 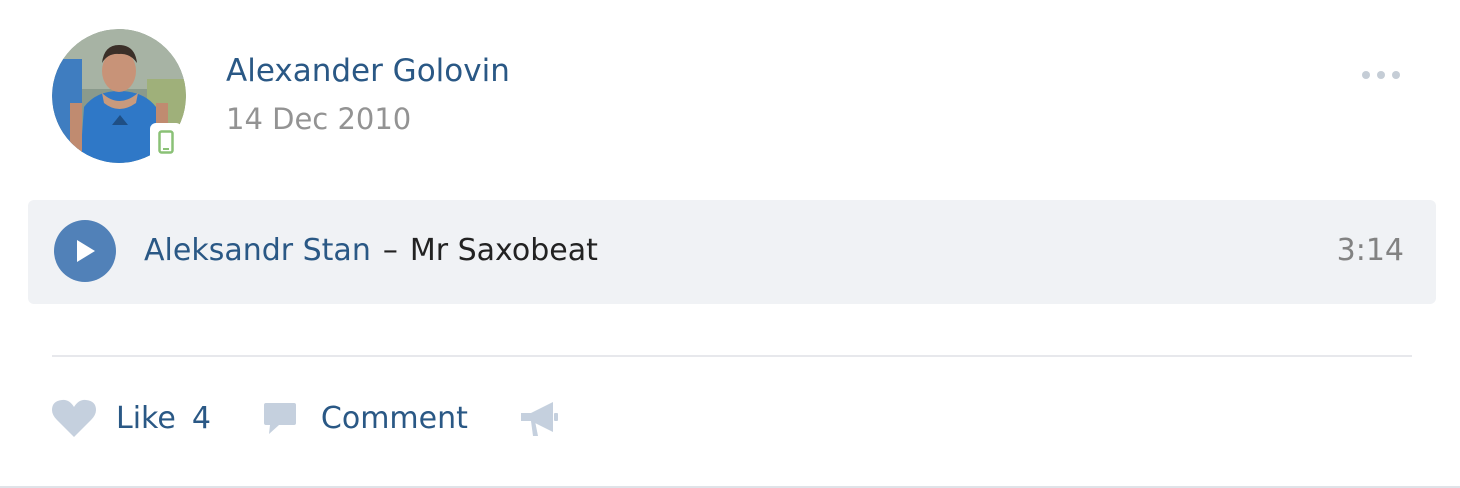 What do you see at coordinates (146, 418) in the screenshot?
I see `like-label: Like` at bounding box center [146, 418].